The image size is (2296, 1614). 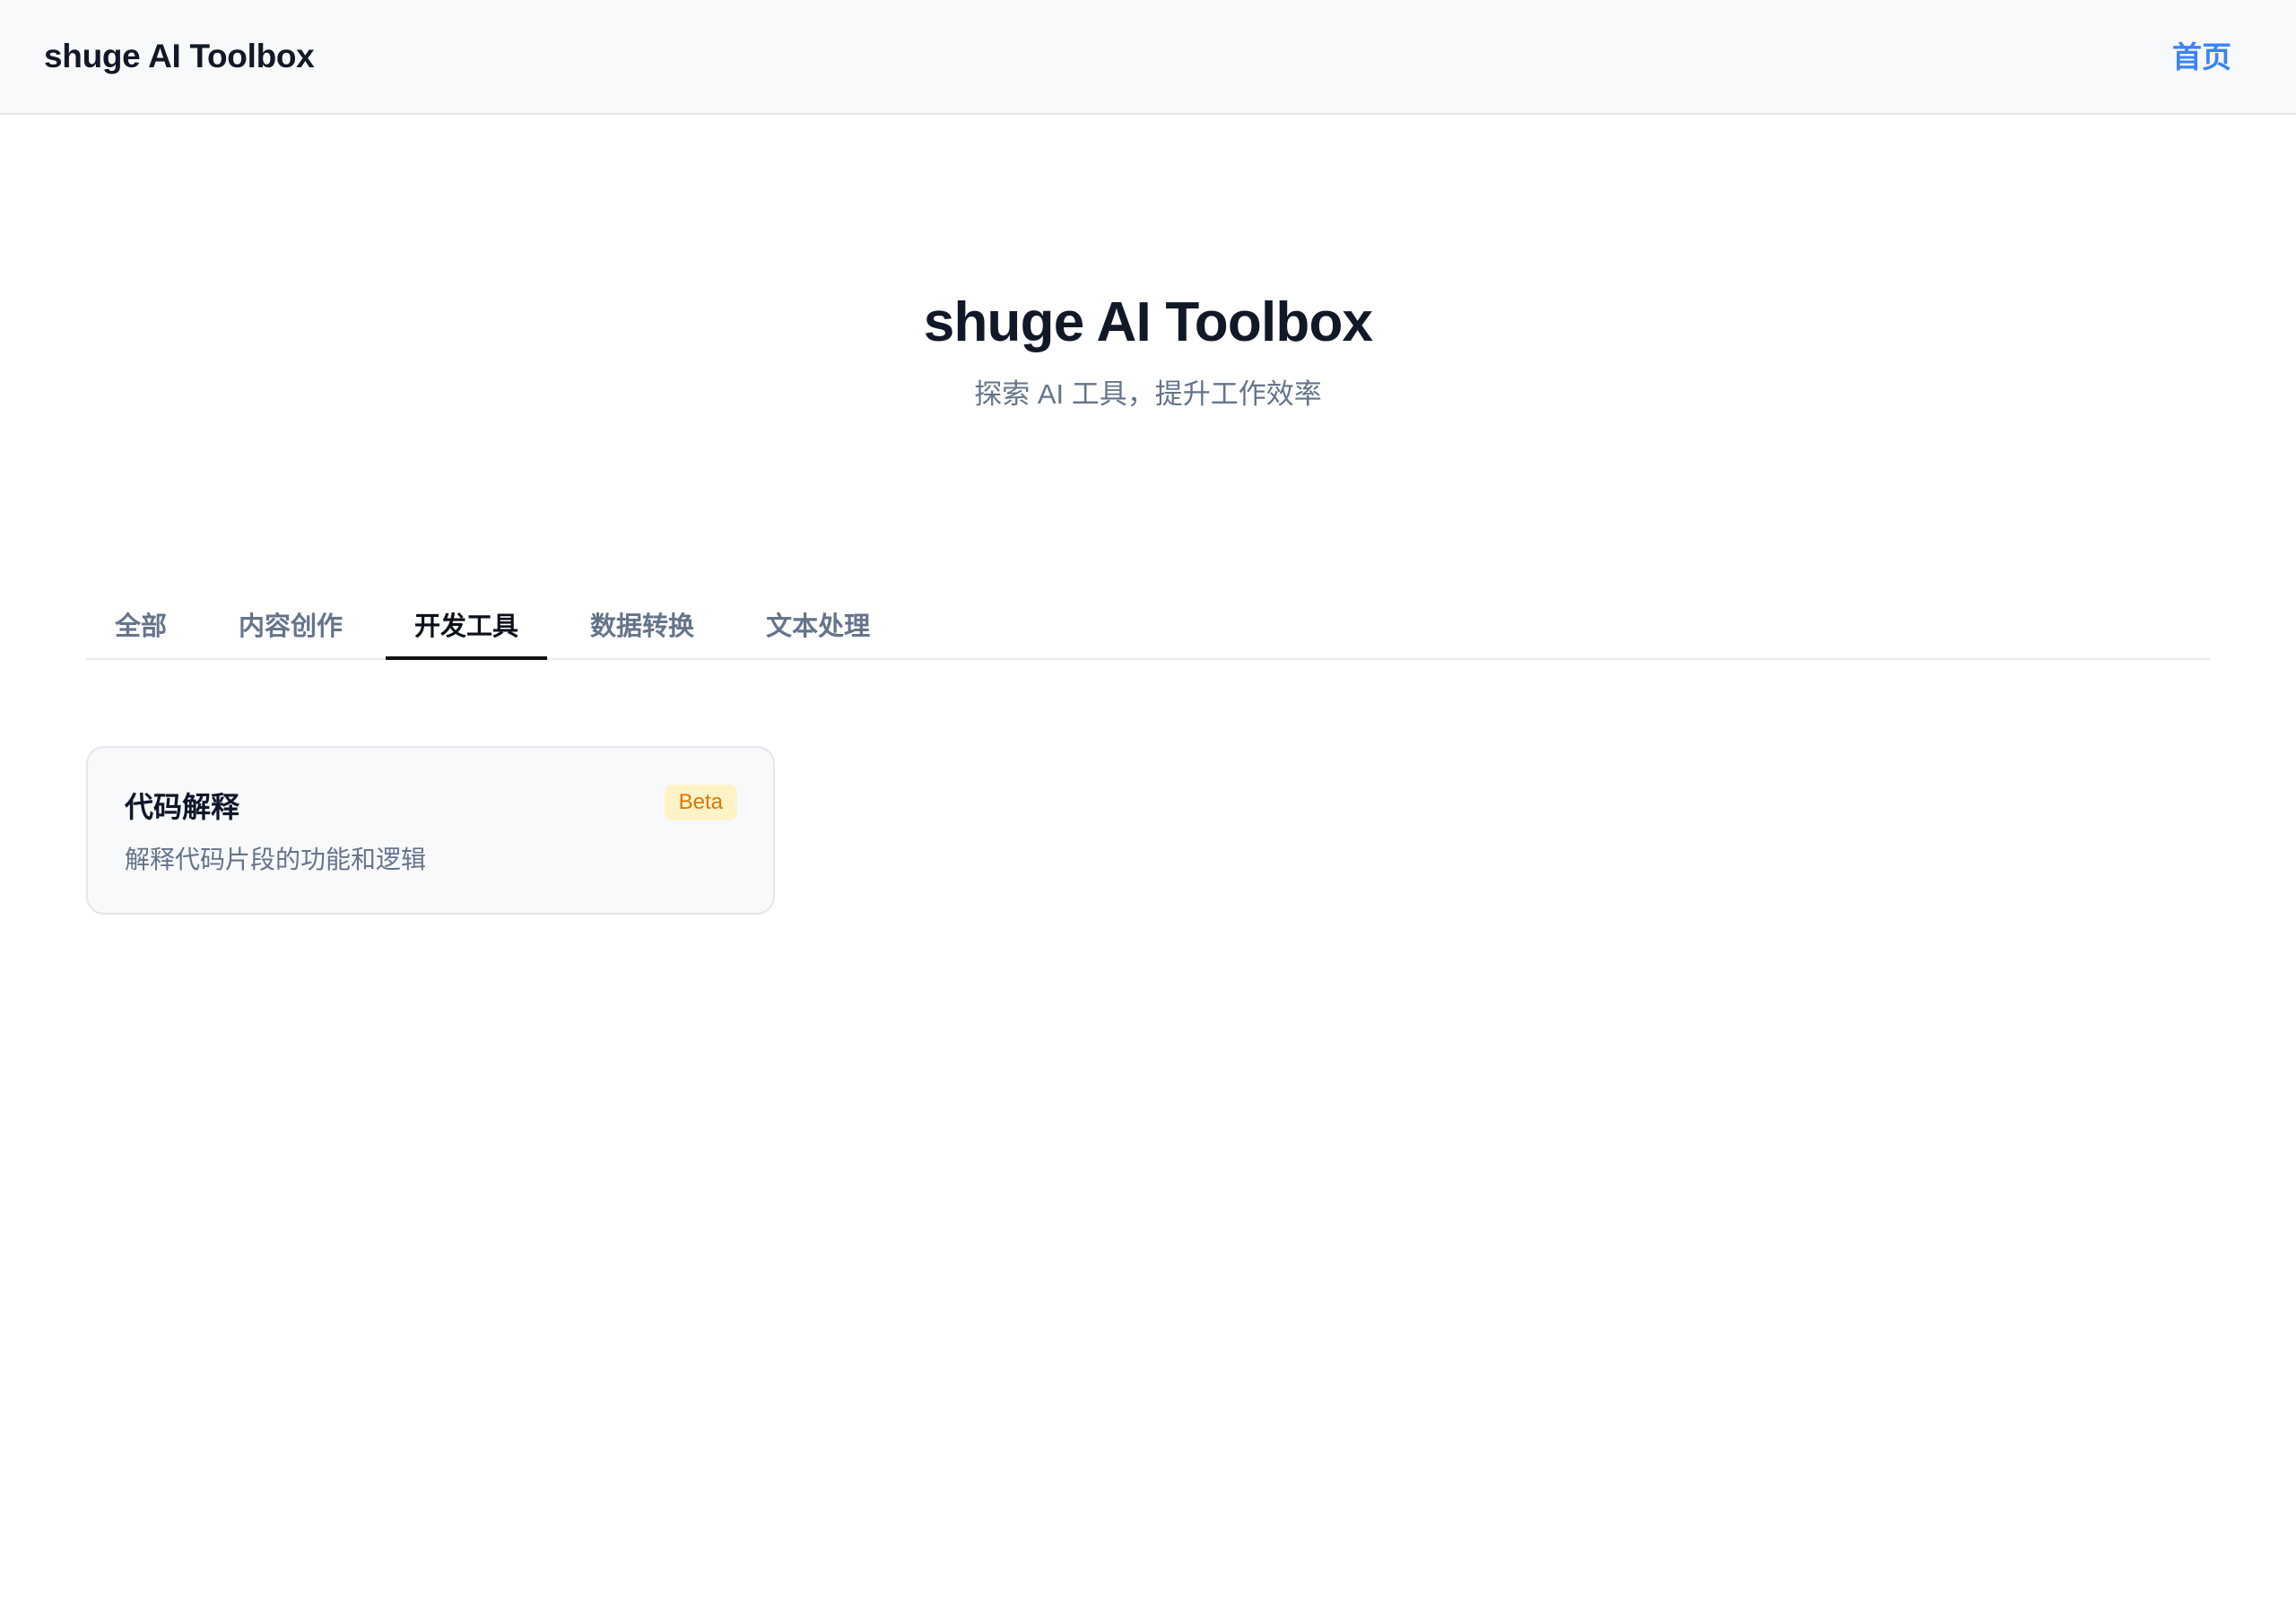 I want to click on page-subtitle: 探索 AI 工具，提升工作效率, so click(x=1148, y=394).